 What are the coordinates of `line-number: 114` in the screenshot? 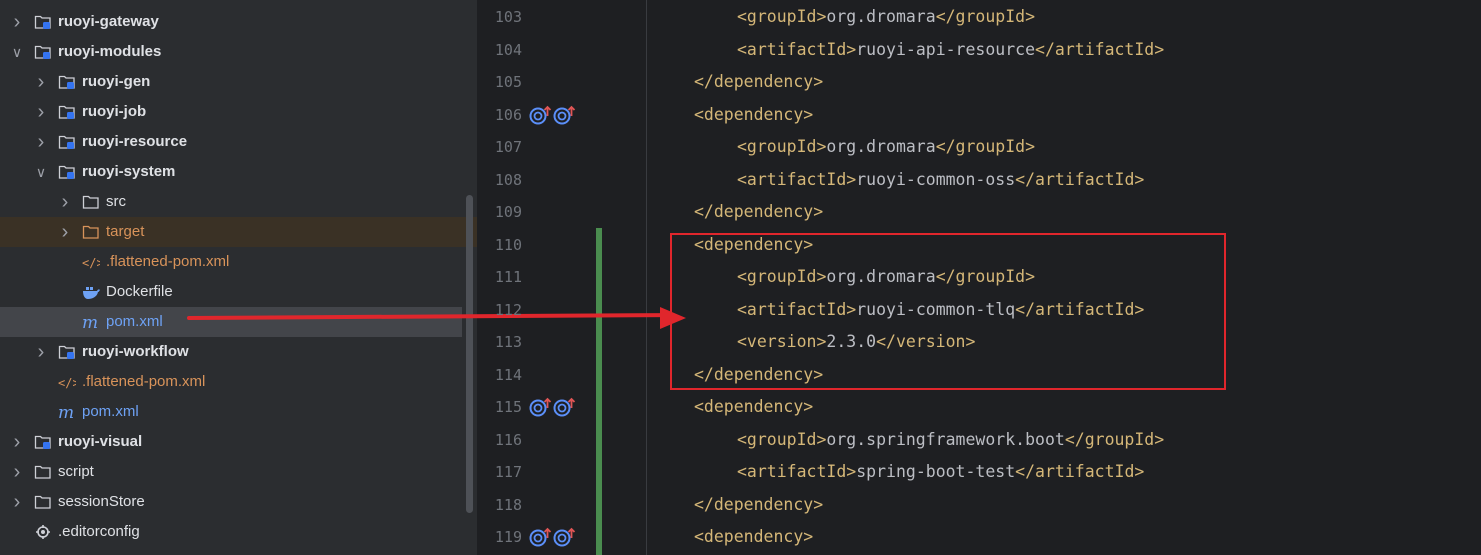 It's located at (508, 374).